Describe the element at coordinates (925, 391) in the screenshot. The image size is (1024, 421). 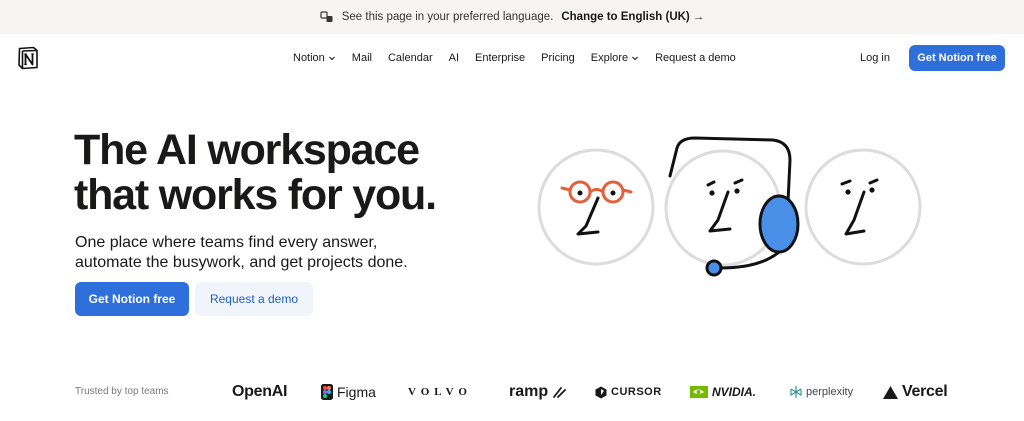
I see `vercel-logo-text: Vercel` at that location.